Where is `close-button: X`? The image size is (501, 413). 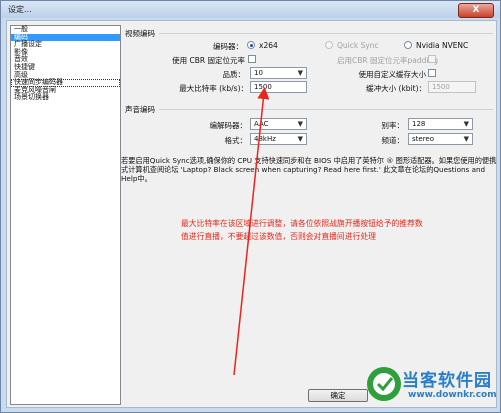
close-button: X is located at coordinates (476, 10).